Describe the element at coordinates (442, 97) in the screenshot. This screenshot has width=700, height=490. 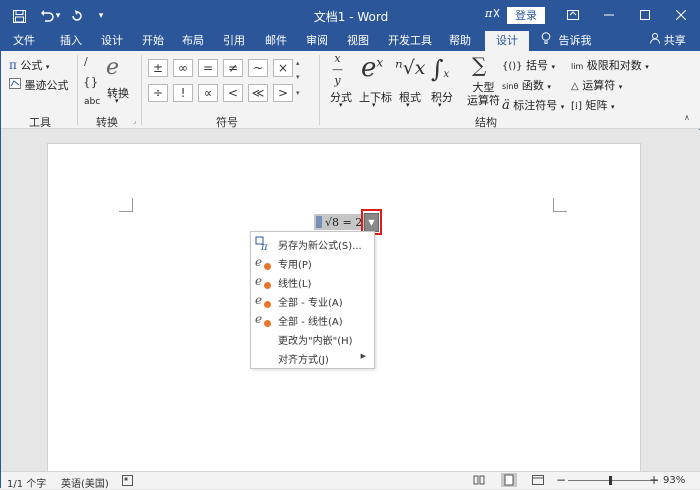
I see `integral-button: 积分` at that location.